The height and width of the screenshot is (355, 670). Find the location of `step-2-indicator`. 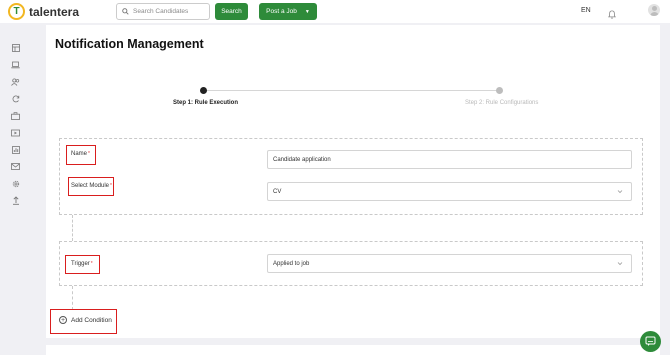

step-2-indicator is located at coordinates (499, 90).